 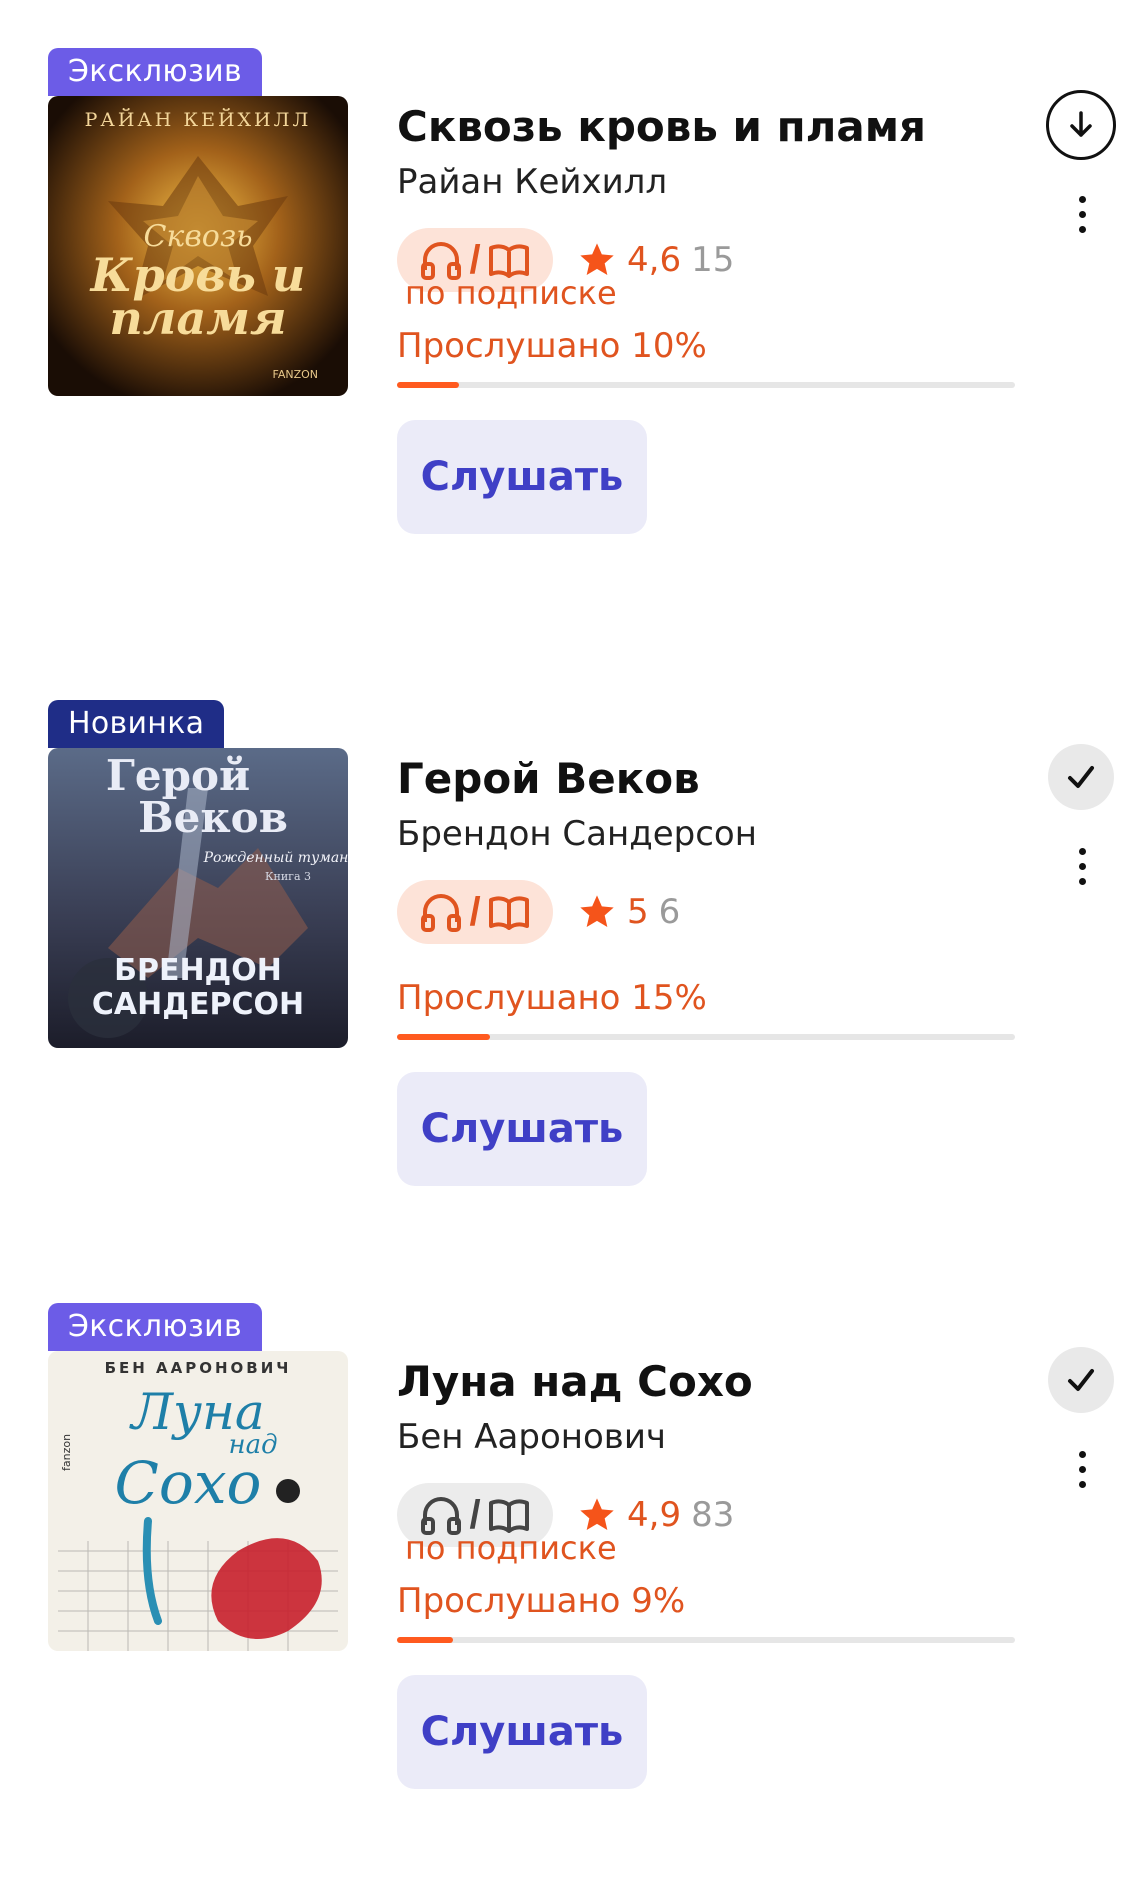 What do you see at coordinates (441, 913) in the screenshot?
I see `headphones-icon` at bounding box center [441, 913].